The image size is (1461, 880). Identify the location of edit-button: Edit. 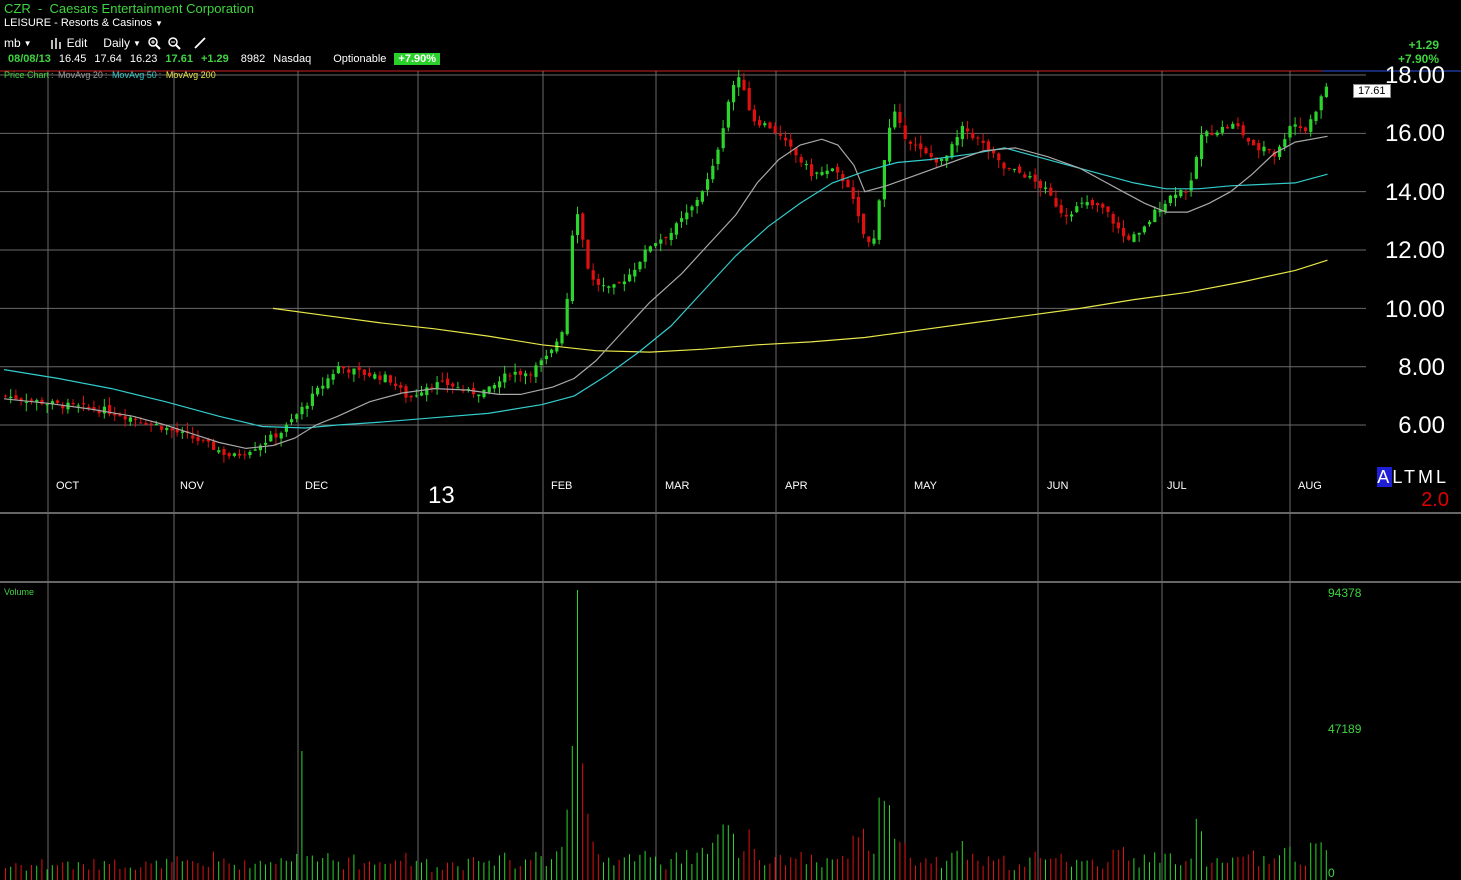
(69, 43).